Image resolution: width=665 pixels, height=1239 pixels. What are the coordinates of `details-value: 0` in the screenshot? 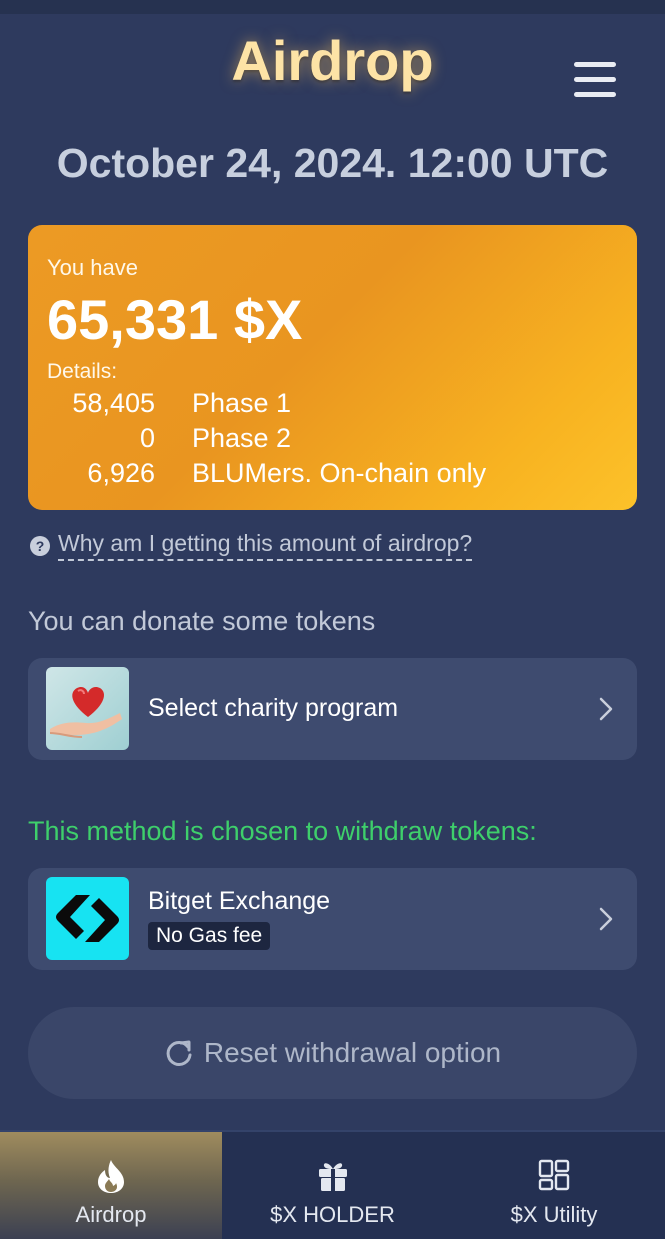 It's located at (147, 438).